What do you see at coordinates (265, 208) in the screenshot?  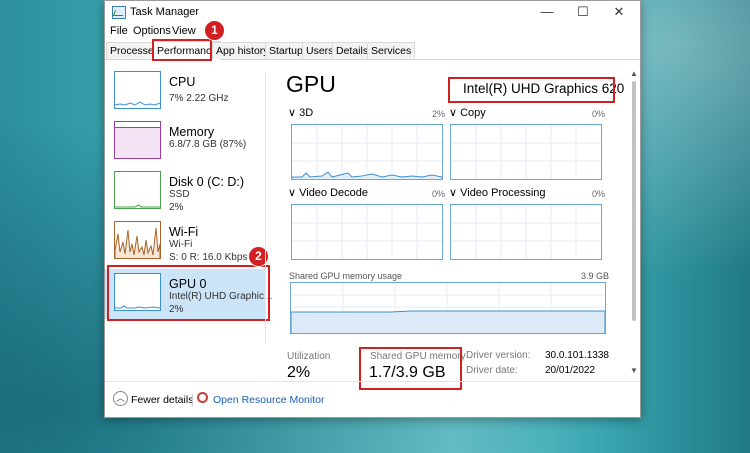 I see `panel-divider` at bounding box center [265, 208].